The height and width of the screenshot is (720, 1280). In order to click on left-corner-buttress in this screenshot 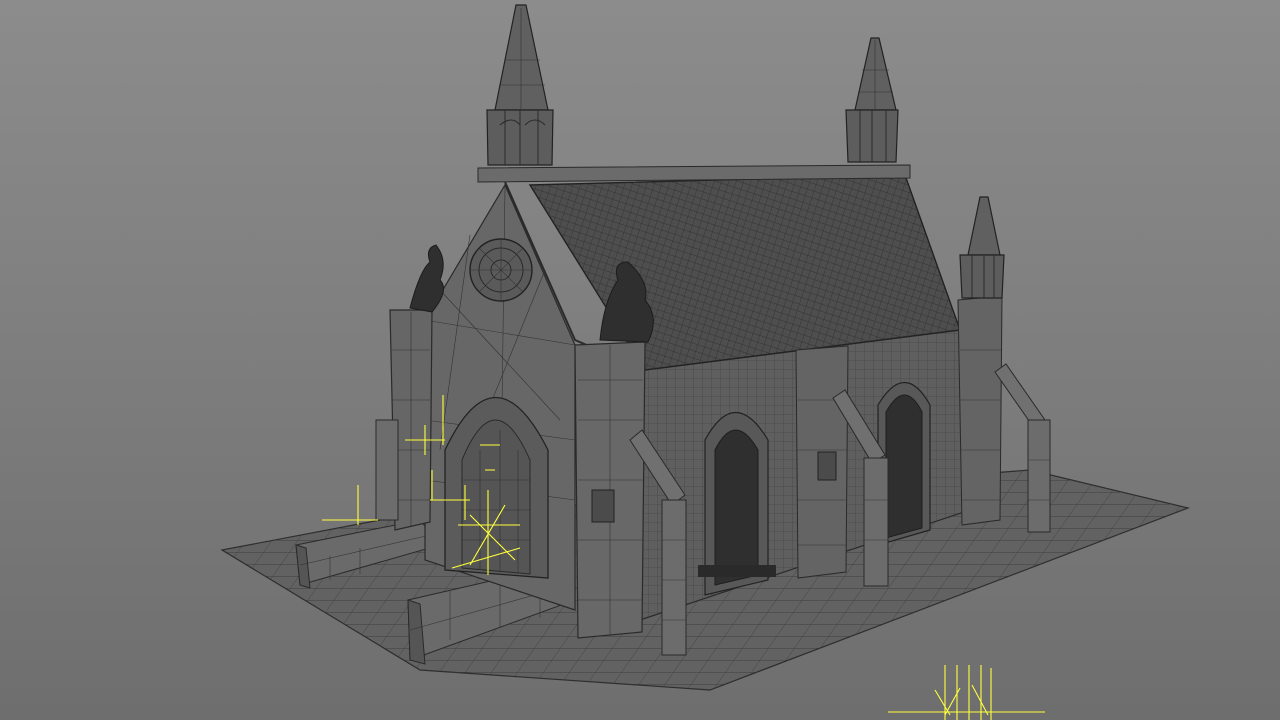, I will do `click(404, 420)`.